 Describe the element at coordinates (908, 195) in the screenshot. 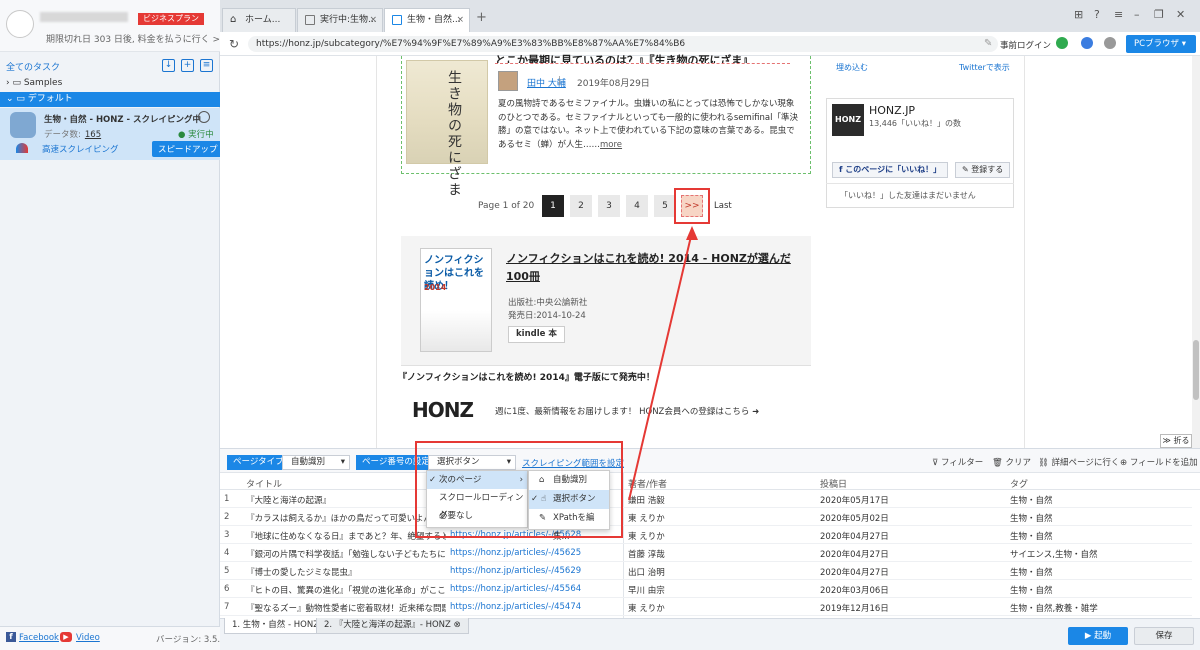

I see `fb-friends-text: 「いいね！」した友達はまだいません` at that location.